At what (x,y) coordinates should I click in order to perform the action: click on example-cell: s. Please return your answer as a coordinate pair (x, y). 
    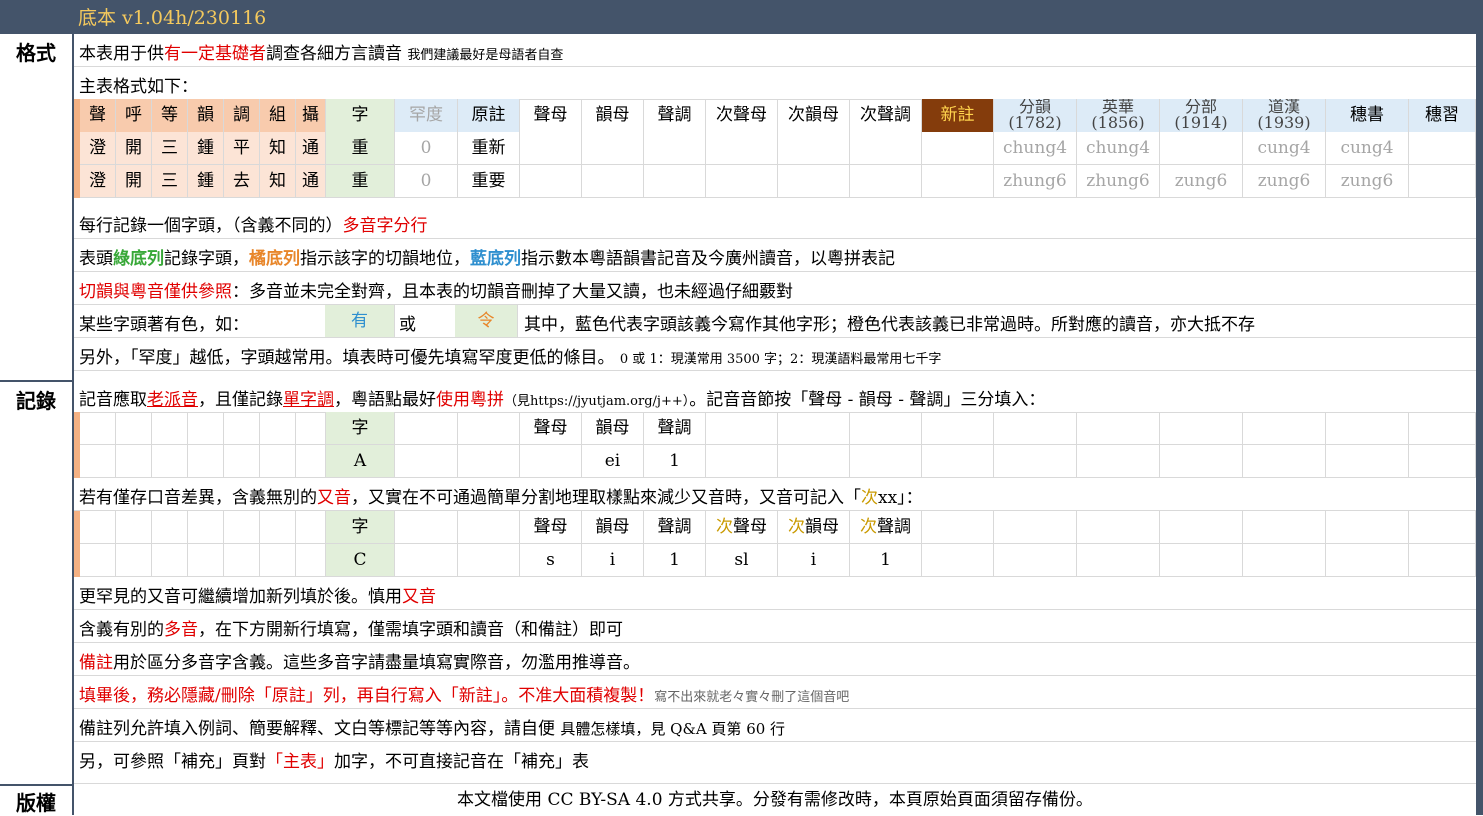
    Looking at the image, I should click on (551, 560).